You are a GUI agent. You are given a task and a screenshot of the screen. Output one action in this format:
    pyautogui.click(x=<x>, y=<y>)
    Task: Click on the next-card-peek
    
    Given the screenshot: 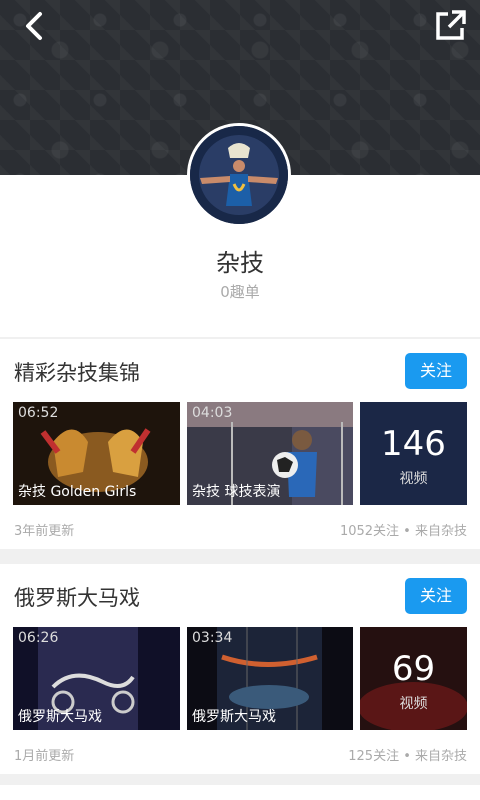 What is the action you would take?
    pyautogui.click(x=240, y=792)
    